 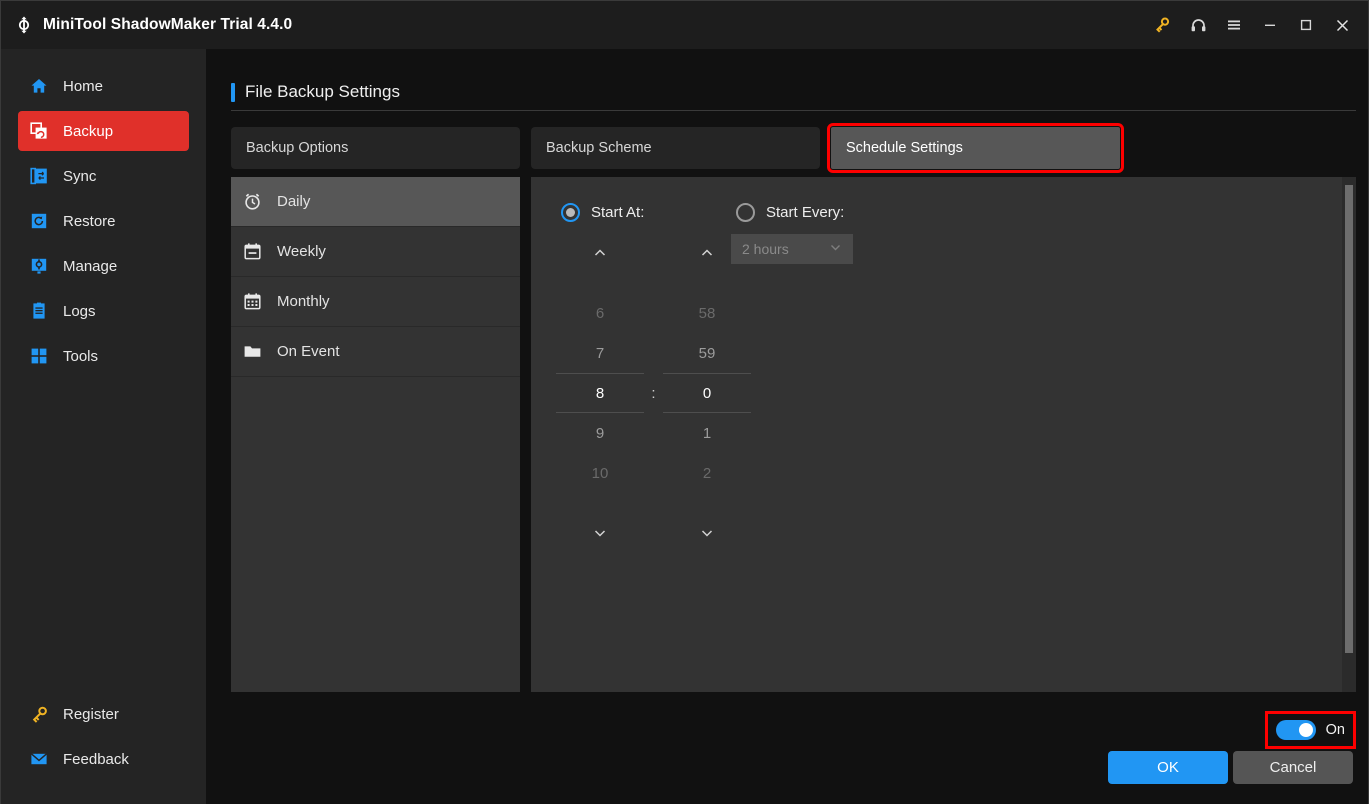 What do you see at coordinates (684, 25) in the screenshot?
I see `title-bar: MiniTool ShadowMaker Trial 4.4.0` at bounding box center [684, 25].